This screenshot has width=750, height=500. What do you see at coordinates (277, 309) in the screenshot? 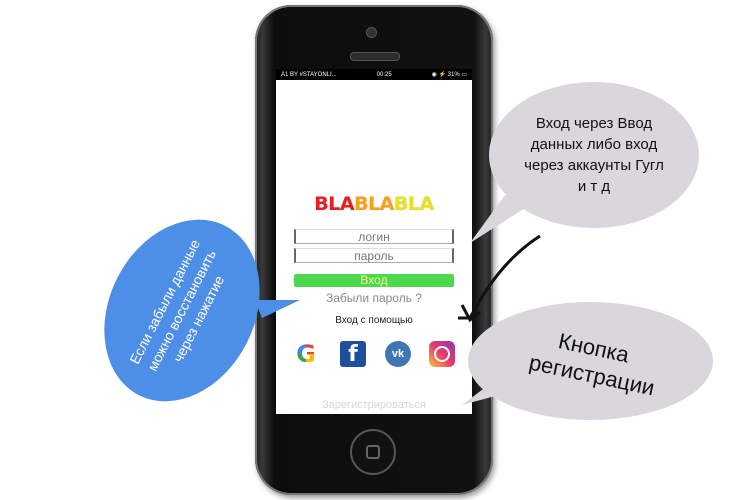
I see `bubble-tail-blue` at bounding box center [277, 309].